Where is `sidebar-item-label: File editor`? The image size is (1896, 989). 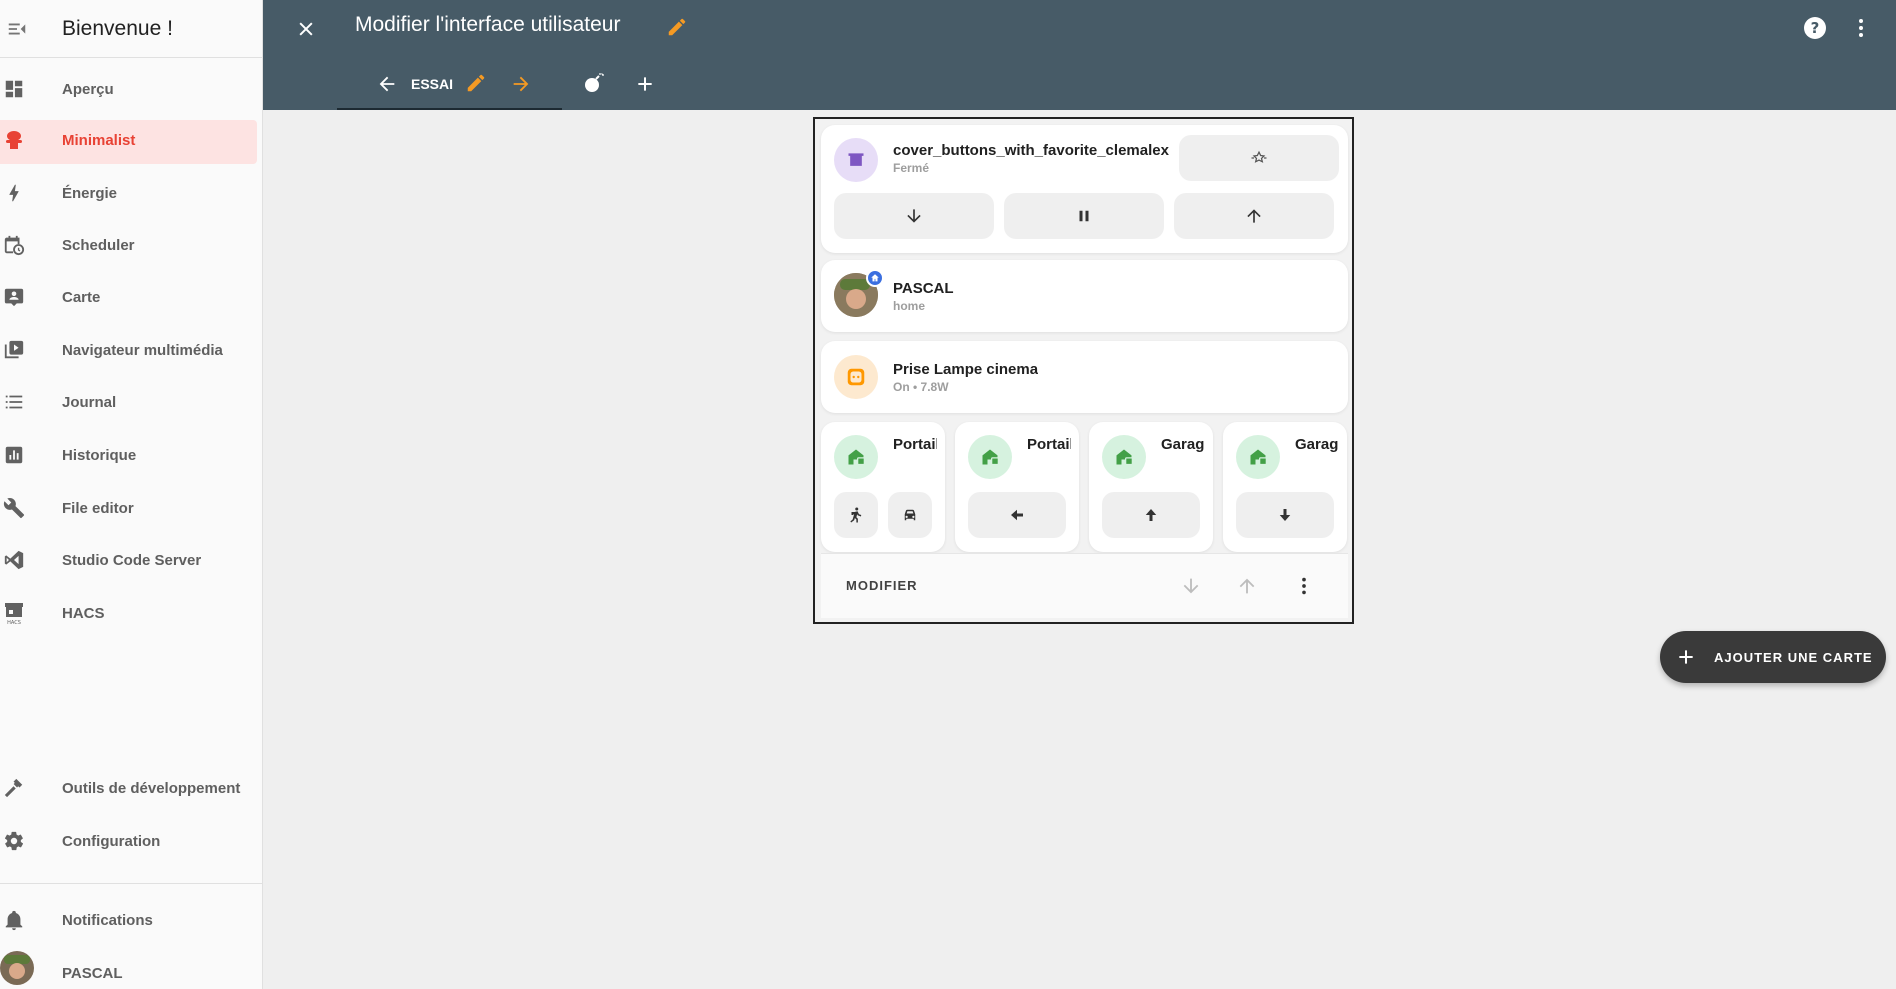
sidebar-item-label: File editor is located at coordinates (98, 508).